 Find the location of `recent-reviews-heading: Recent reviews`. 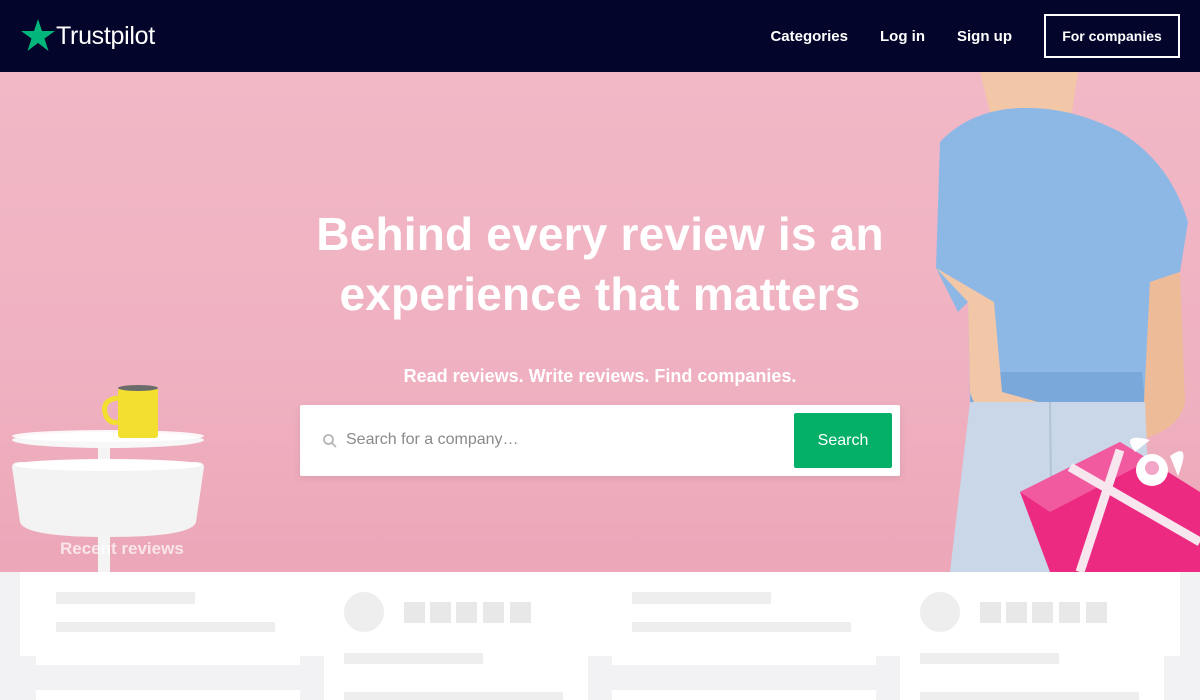

recent-reviews-heading: Recent reviews is located at coordinates (122, 548).